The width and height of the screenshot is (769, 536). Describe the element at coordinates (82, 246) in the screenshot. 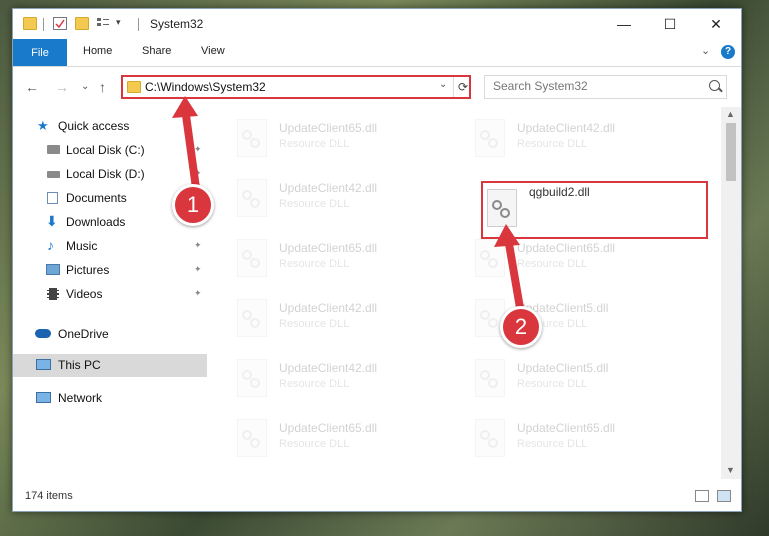

I see `sidebar-item-label: Music` at that location.